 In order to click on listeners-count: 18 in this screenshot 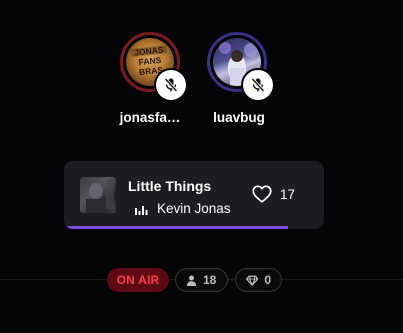, I will do `click(210, 280)`.